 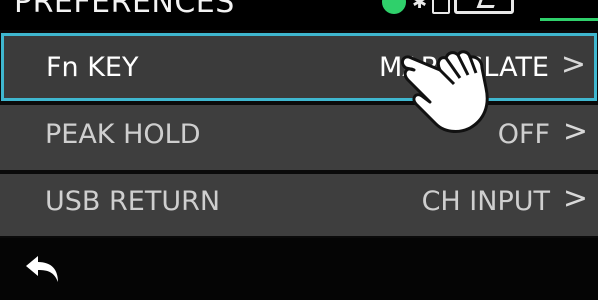 What do you see at coordinates (523, 134) in the screenshot?
I see `menu-item-value: OFF` at bounding box center [523, 134].